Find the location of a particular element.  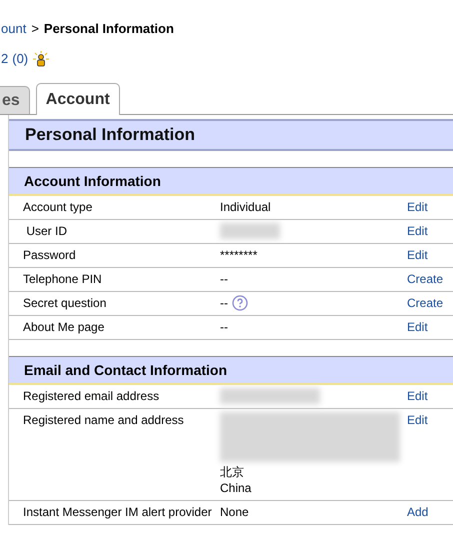

feedback-score-link: 2 is located at coordinates (4, 59).